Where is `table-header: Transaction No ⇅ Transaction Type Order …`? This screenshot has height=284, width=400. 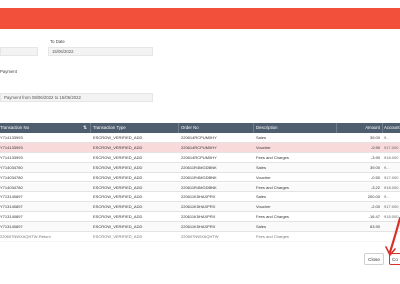 table-header: Transaction No ⇅ Transaction Type Order … is located at coordinates (200, 128).